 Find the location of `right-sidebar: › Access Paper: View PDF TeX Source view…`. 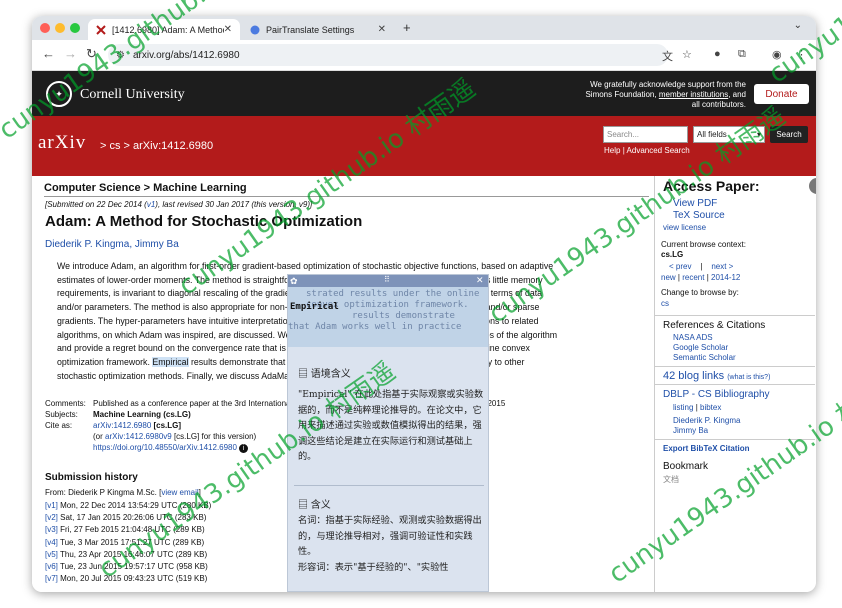

right-sidebar: › Access Paper: View PDF TeX Source view… is located at coordinates (735, 384).